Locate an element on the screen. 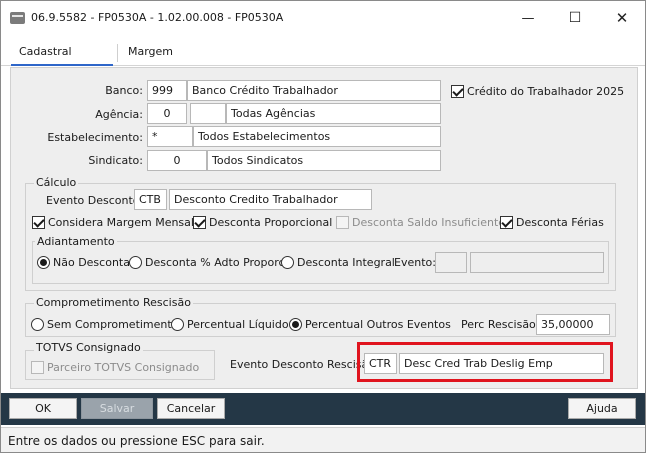  sindicato-label: Sindicato: is located at coordinates (115, 160).